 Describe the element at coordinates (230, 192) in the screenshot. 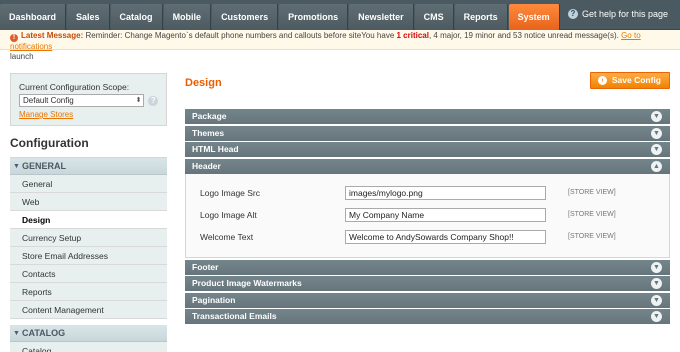

I see `field-label: Logo Image Src` at that location.